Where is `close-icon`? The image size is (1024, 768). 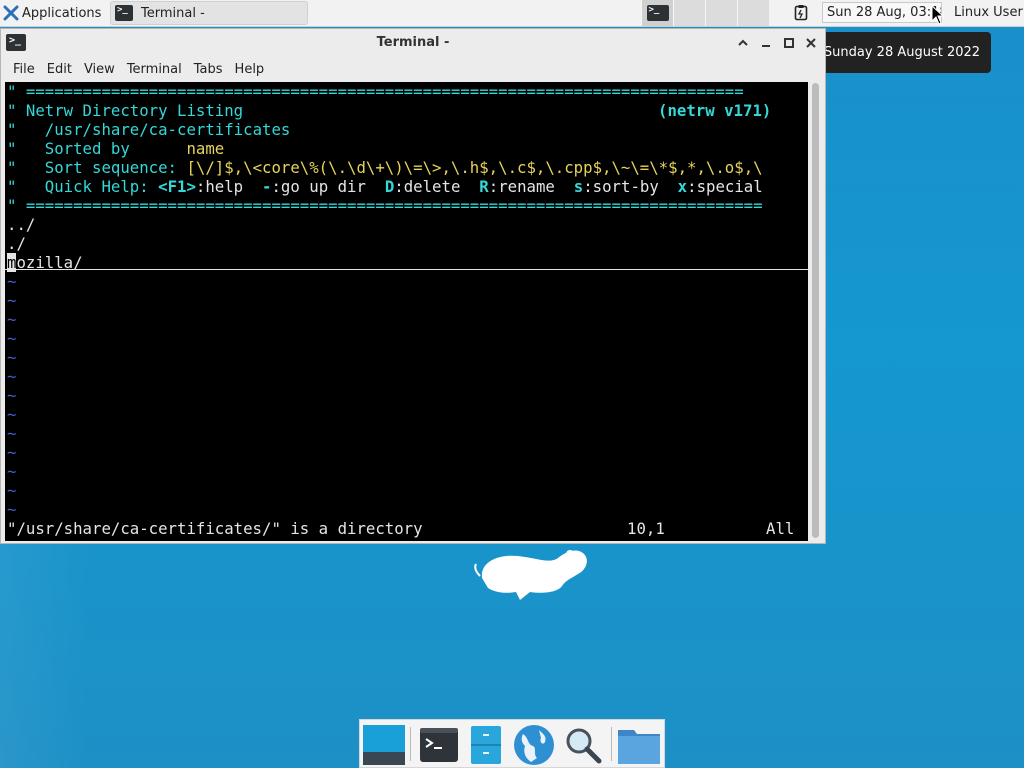 close-icon is located at coordinates (811, 43).